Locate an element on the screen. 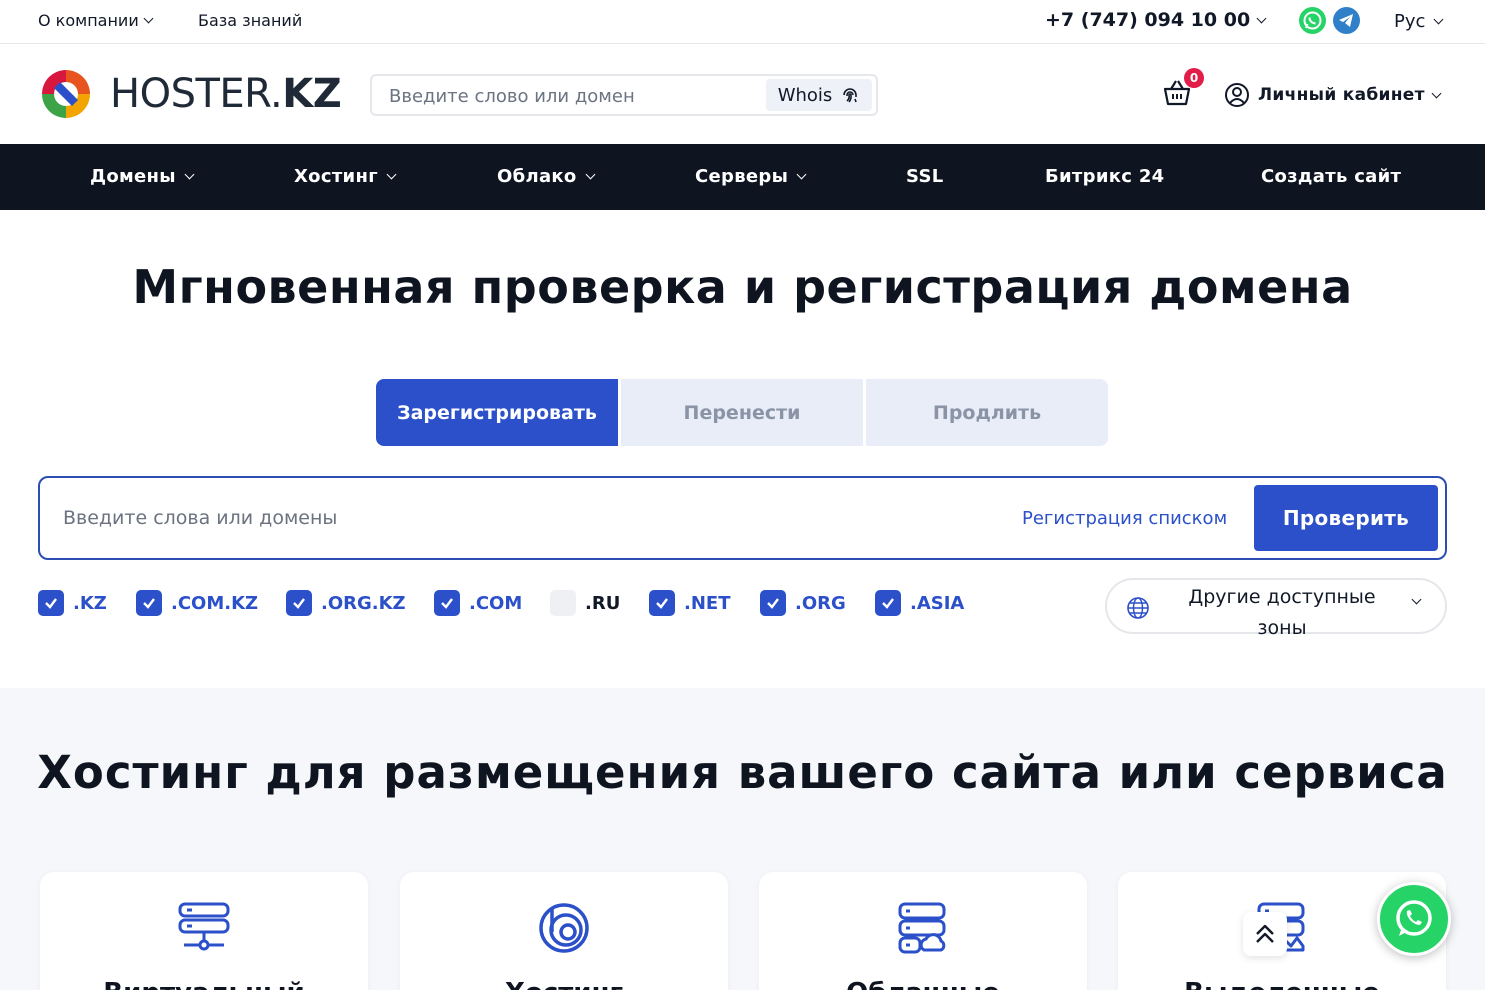 The width and height of the screenshot is (1485, 990). zone-checkbox-org-kz: .ORG.KZ is located at coordinates (346, 603).